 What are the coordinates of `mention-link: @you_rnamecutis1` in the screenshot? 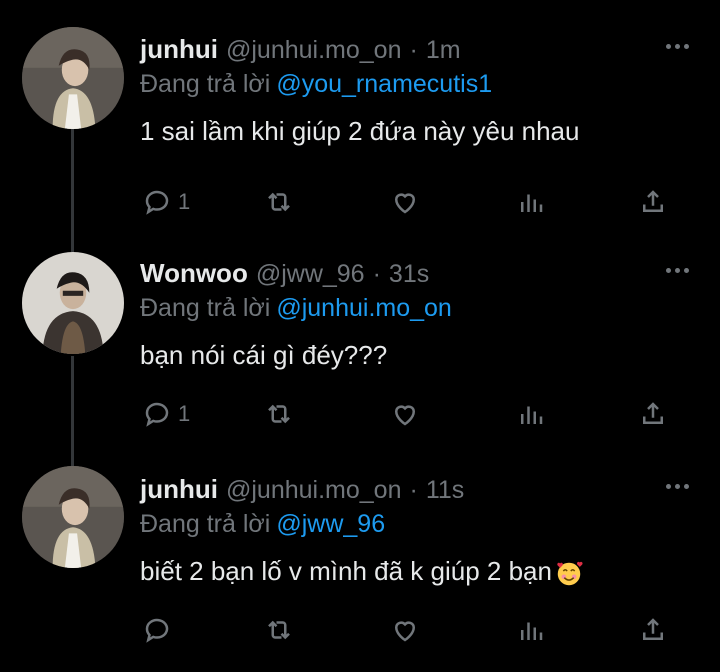 It's located at (384, 84).